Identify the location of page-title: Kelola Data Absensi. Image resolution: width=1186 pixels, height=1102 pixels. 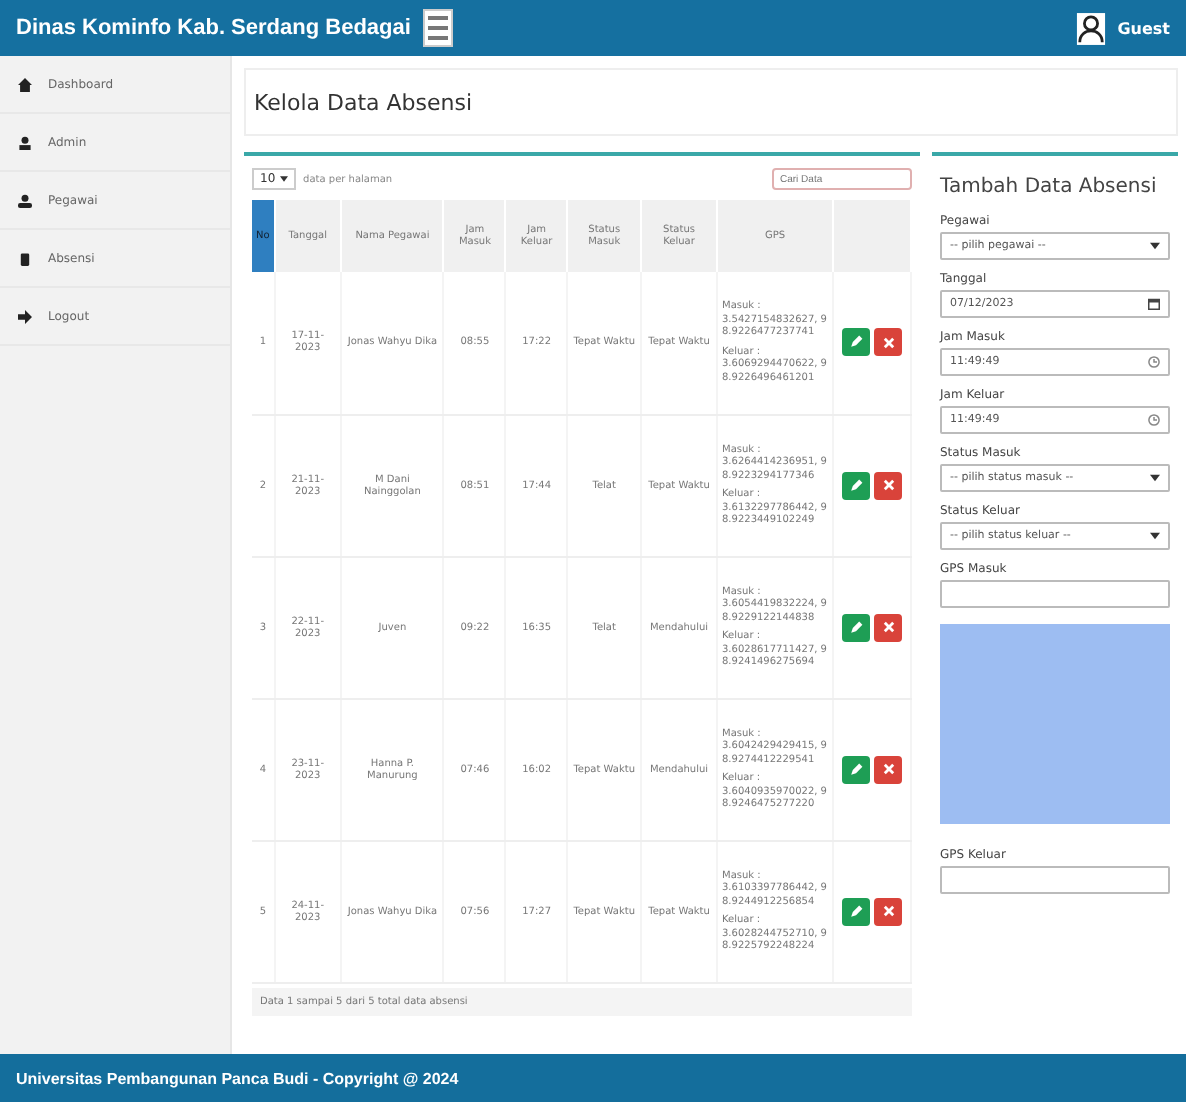
(363, 102).